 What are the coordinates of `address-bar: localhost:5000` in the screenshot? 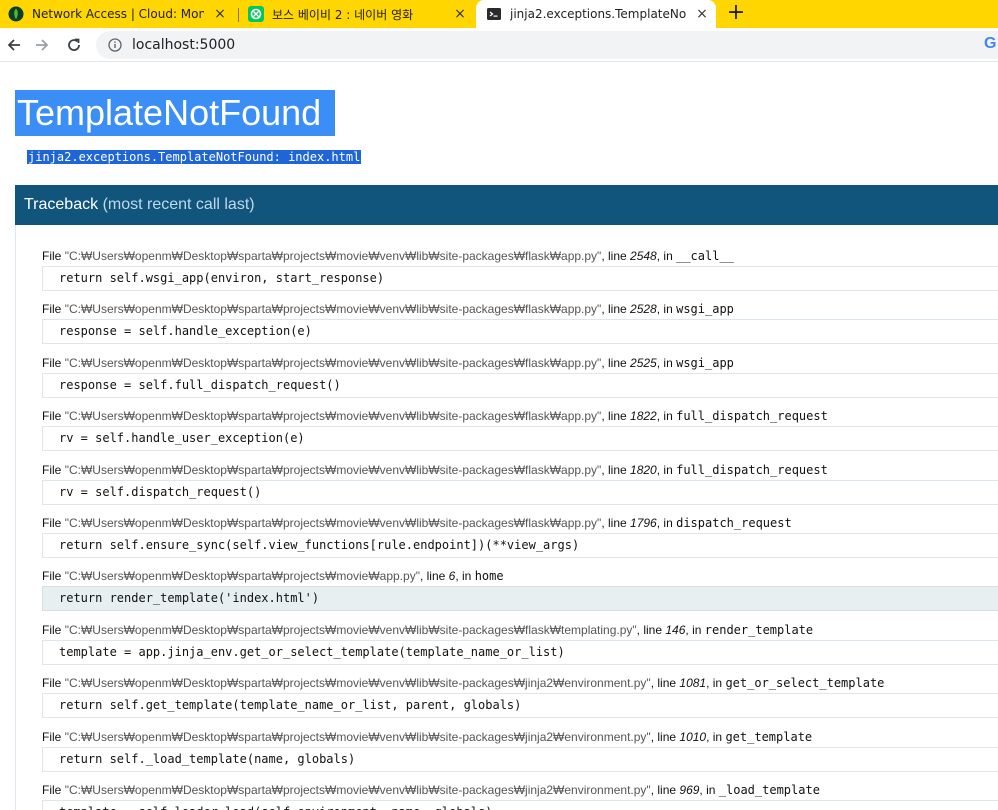 It's located at (547, 45).